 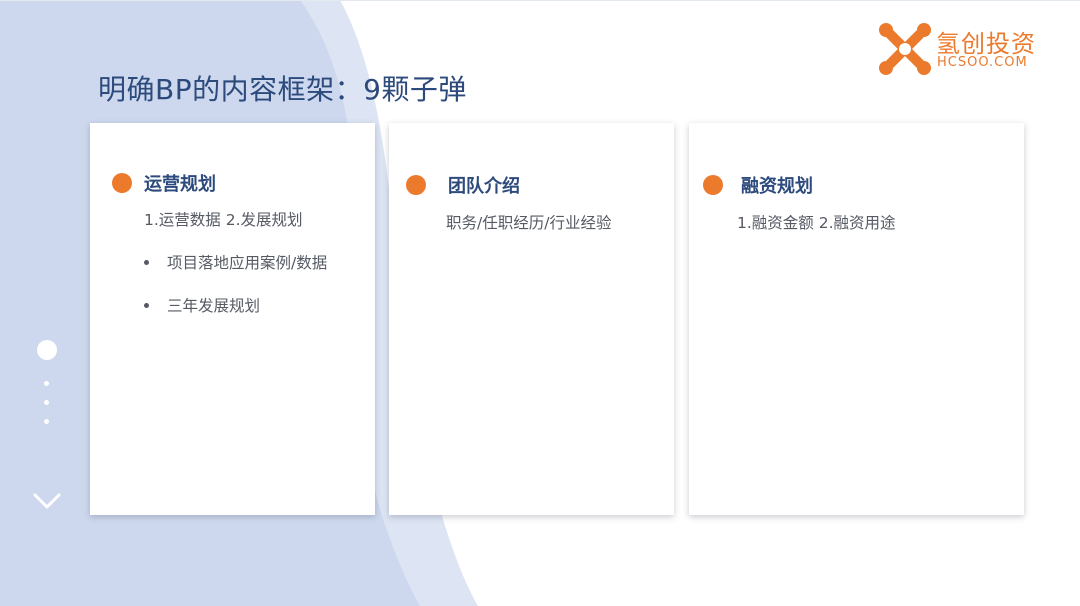 I want to click on brand-logo: 氢创投资 HCSOO.COM, so click(x=963, y=50).